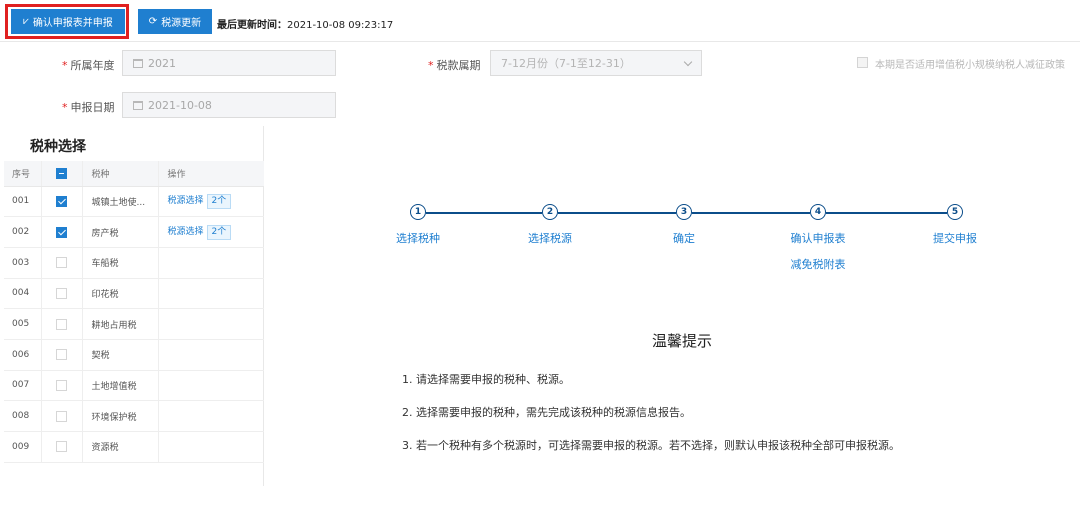 Image resolution: width=1080 pixels, height=529 pixels. Describe the element at coordinates (23, 447) in the screenshot. I see `row-no: 009` at that location.